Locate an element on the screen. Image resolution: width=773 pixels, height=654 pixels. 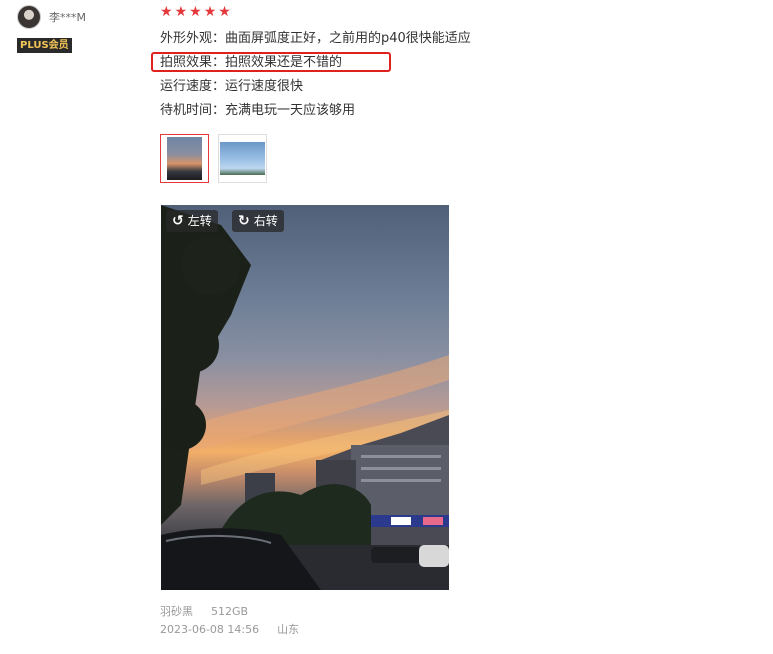
sunset-thumb-image is located at coordinates (184, 158).